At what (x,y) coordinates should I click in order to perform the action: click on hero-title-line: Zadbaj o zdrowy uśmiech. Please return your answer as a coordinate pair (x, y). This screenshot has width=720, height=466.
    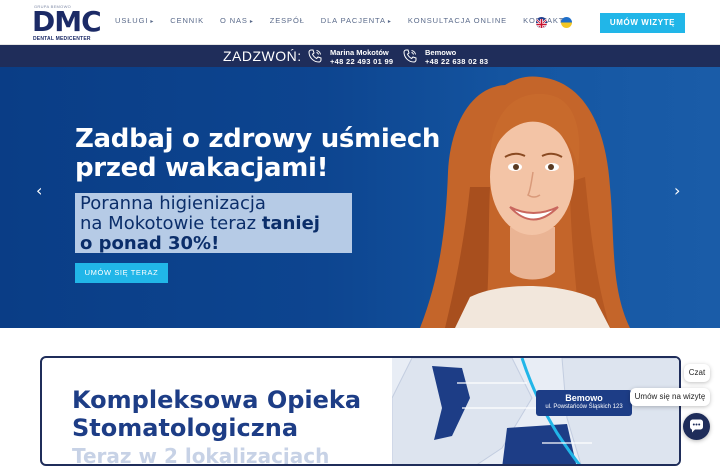
    Looking at the image, I should click on (258, 139).